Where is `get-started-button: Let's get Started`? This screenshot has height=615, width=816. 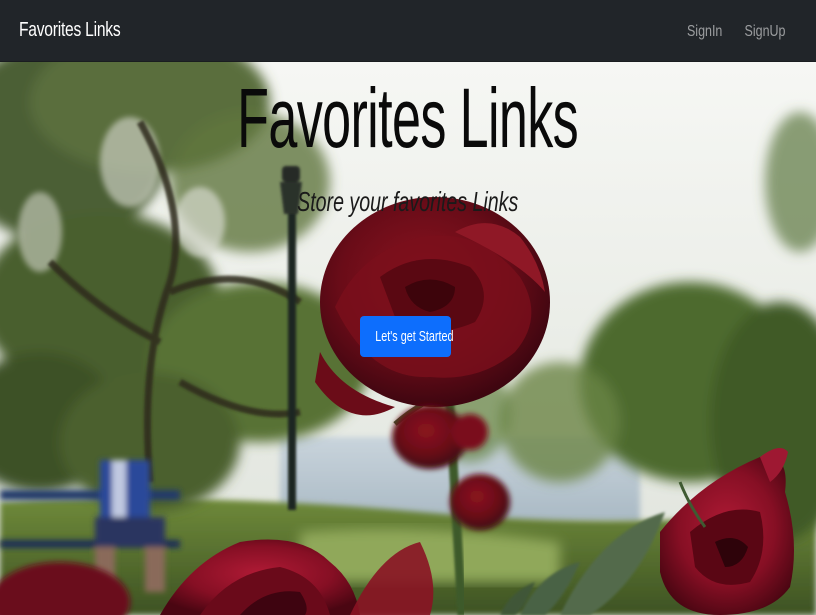
get-started-button: Let's get Started is located at coordinates (407, 336).